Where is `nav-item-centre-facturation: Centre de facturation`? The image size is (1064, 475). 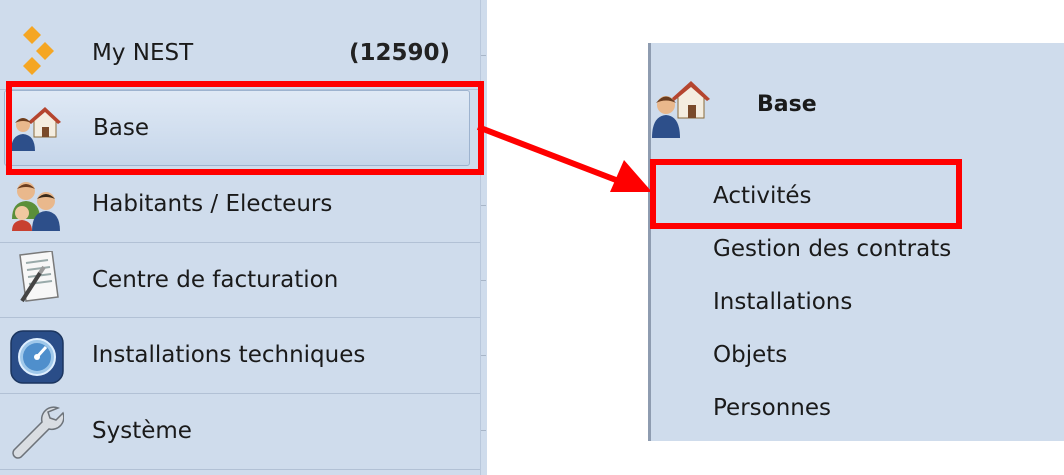
nav-item-centre-facturation: Centre de facturation is located at coordinates (240, 280).